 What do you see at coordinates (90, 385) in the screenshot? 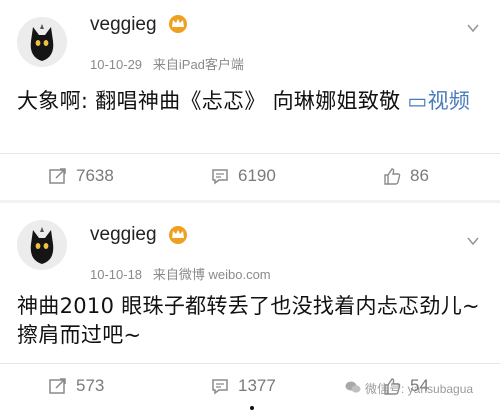
I see `repost-count: 573` at bounding box center [90, 385].